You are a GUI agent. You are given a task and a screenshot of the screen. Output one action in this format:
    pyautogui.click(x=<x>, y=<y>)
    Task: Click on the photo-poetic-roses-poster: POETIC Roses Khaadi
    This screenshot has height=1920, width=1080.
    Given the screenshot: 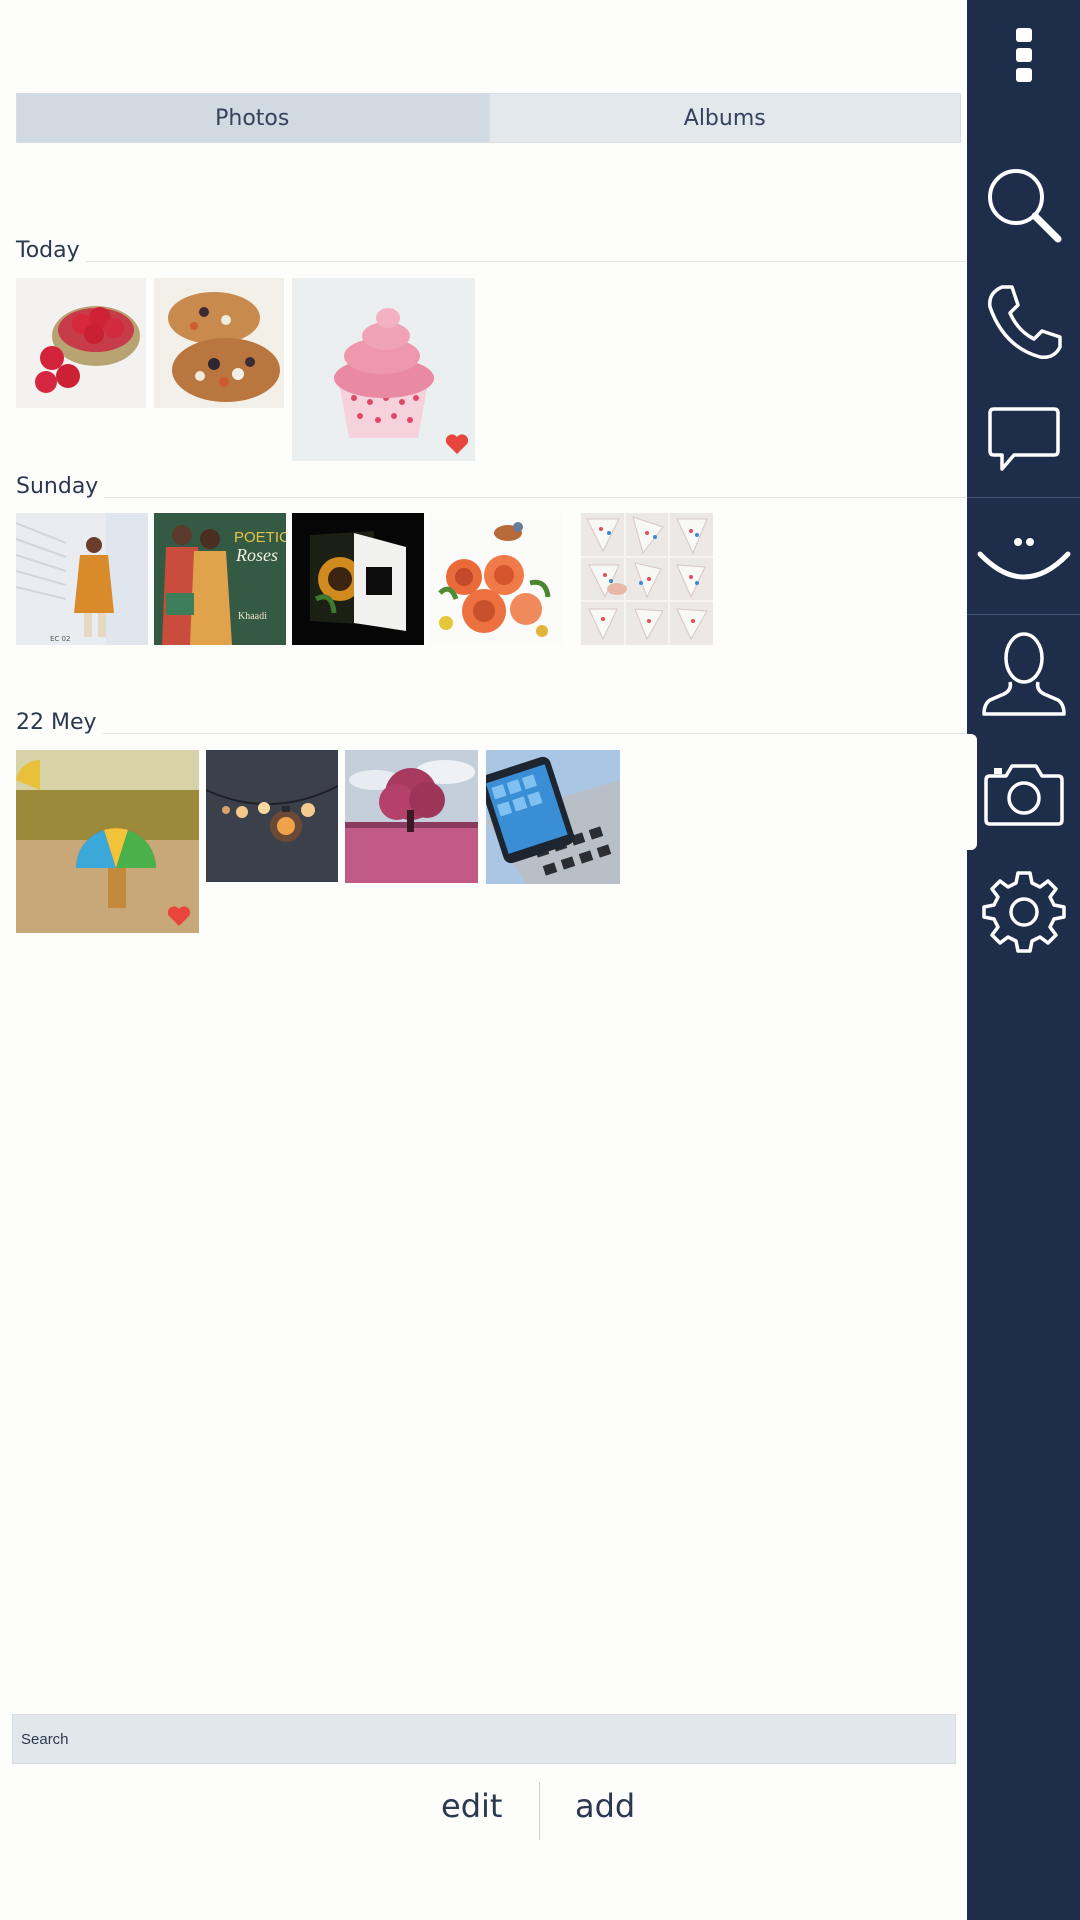 What is the action you would take?
    pyautogui.click(x=220, y=579)
    